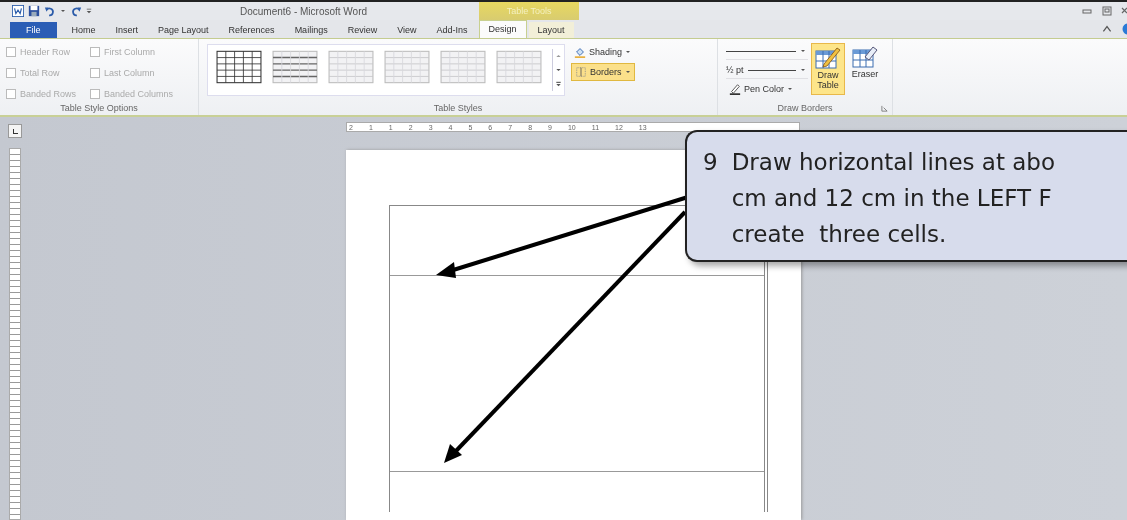 The image size is (1127, 520). I want to click on group-label: Table Styles, so click(458, 108).